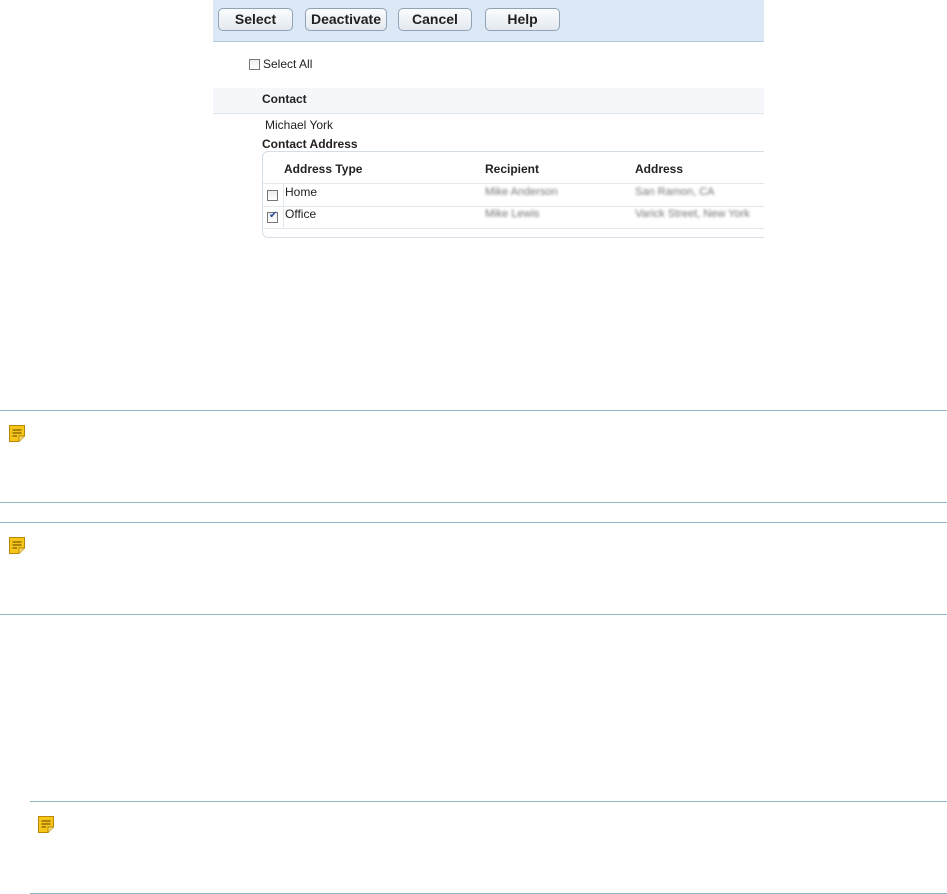  I want to click on address-type-cell: Office, so click(301, 214).